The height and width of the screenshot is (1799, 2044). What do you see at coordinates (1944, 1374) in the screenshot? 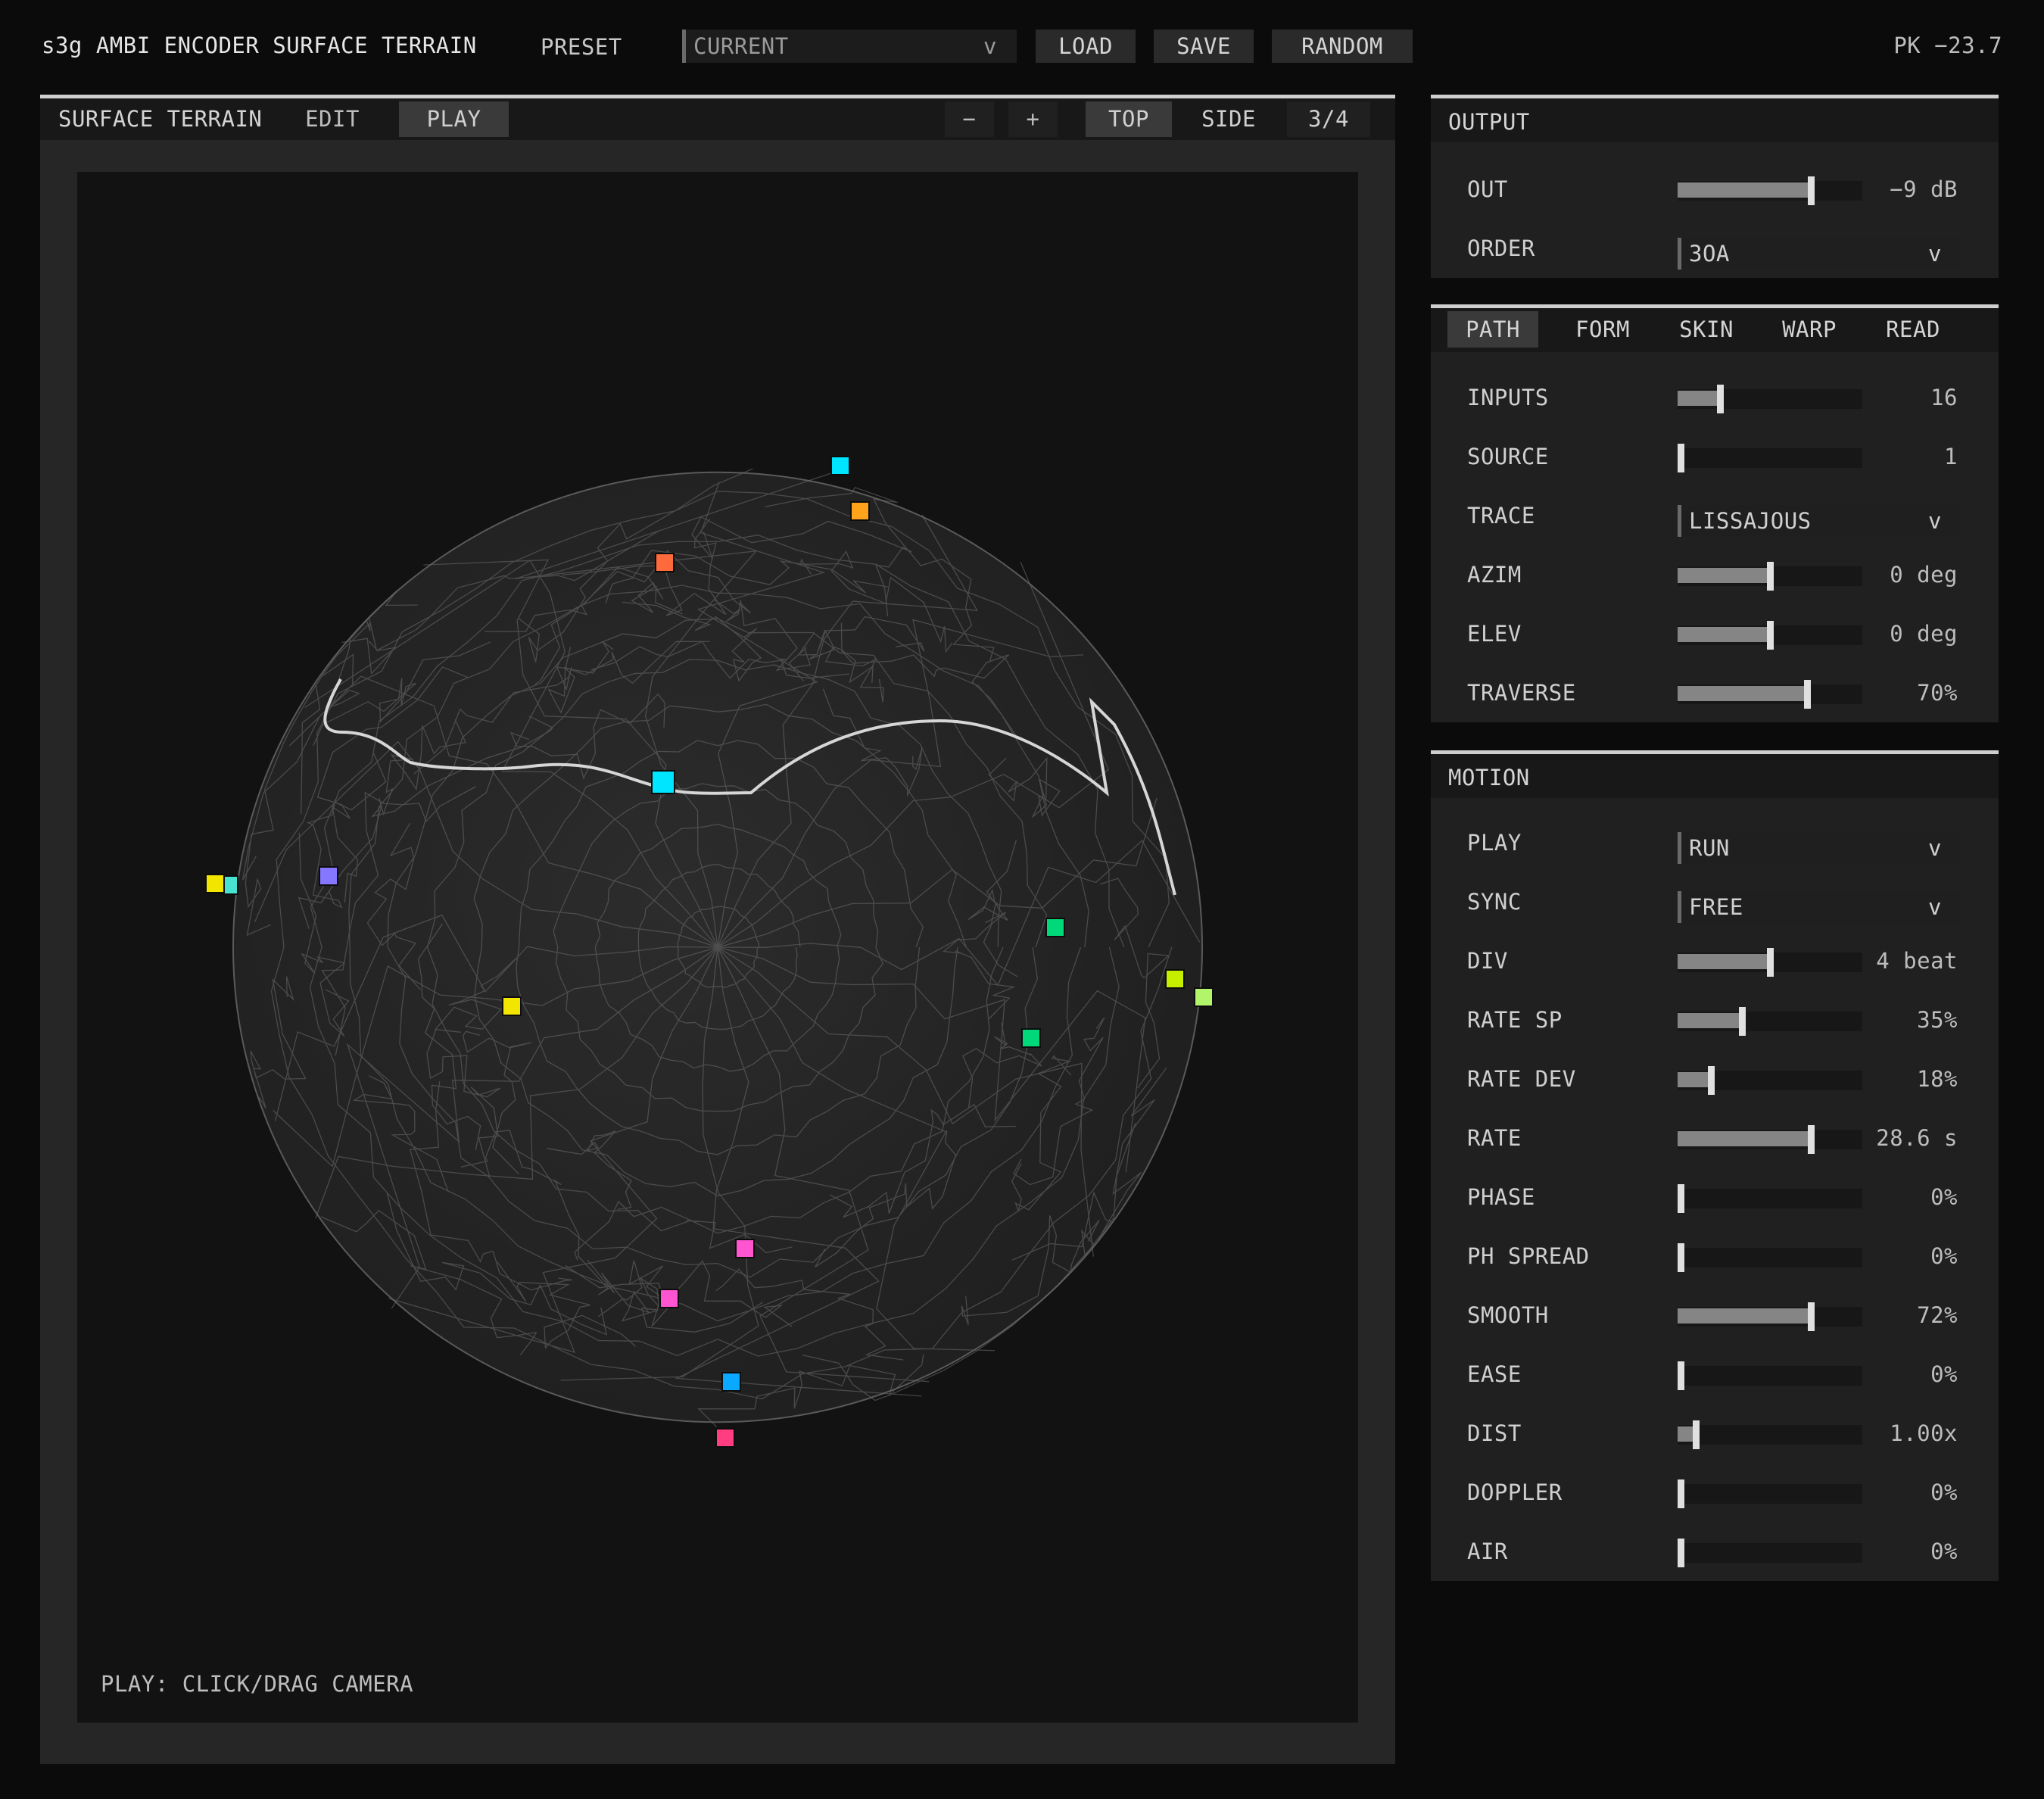
I see `motion-ease-value: 0%` at bounding box center [1944, 1374].